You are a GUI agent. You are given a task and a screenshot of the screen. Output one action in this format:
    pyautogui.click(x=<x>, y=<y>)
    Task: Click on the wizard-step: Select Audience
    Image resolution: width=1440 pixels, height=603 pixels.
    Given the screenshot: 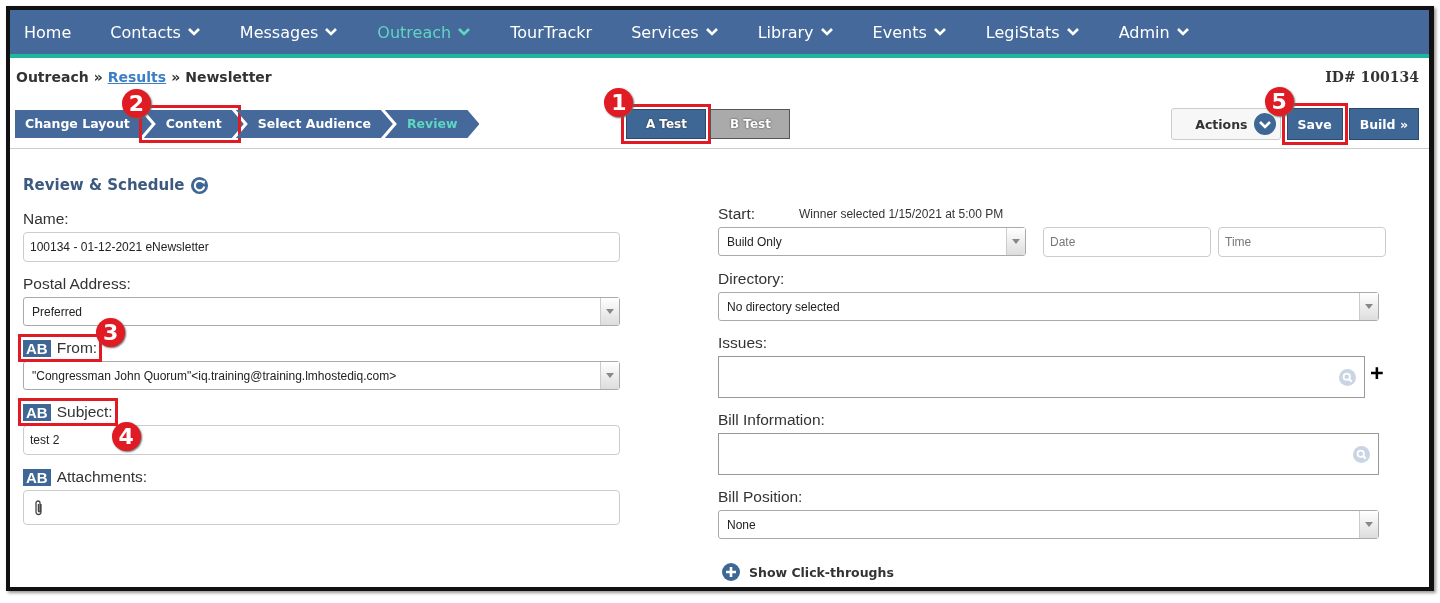 What is the action you would take?
    pyautogui.click(x=314, y=124)
    